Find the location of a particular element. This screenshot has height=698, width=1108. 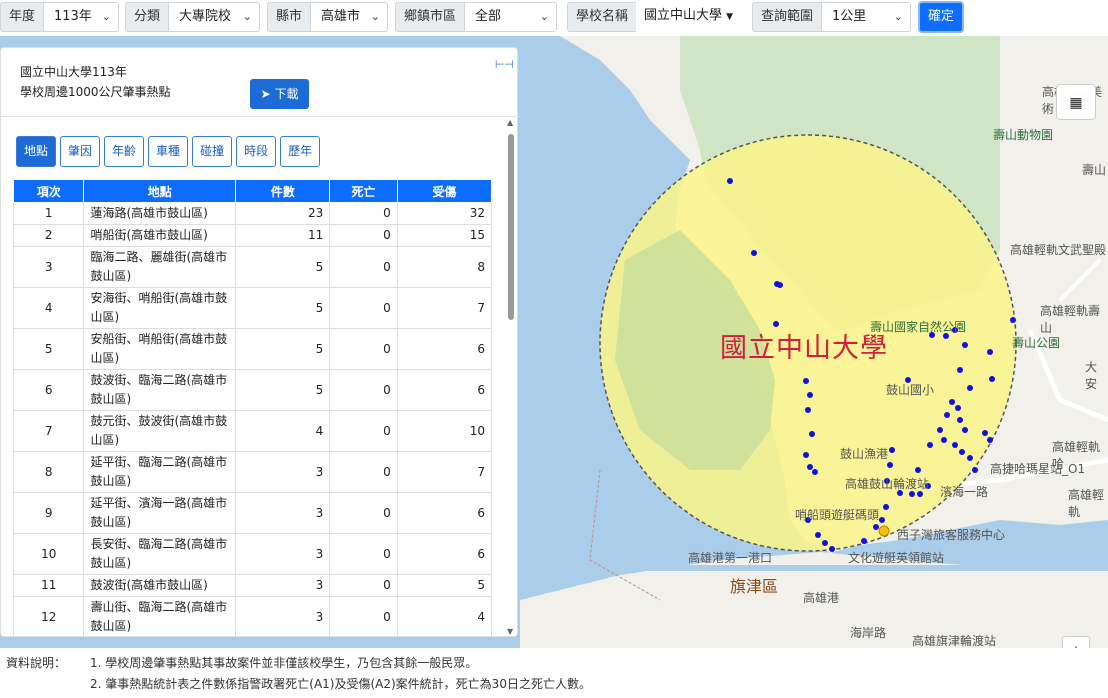

collapse-icon: ⊢⊣ is located at coordinates (504, 64).